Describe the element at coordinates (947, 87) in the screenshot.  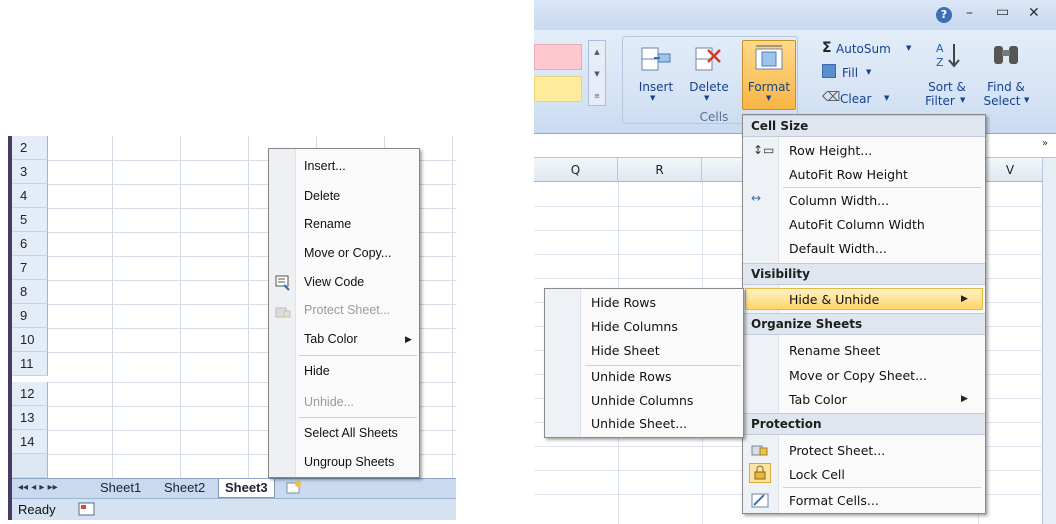
I see `sort-filter-button: Sort &` at that location.